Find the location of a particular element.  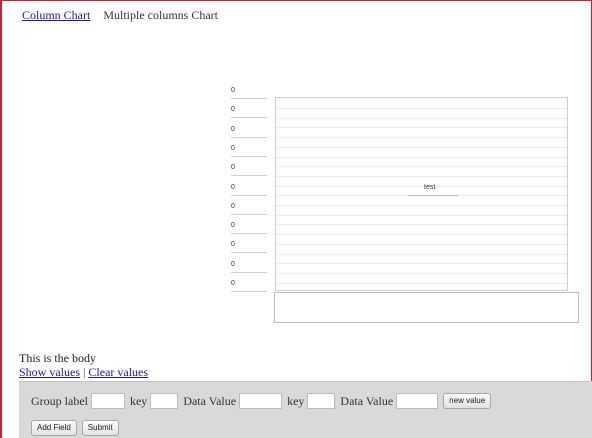

frame-left-border is located at coordinates (1, 219).